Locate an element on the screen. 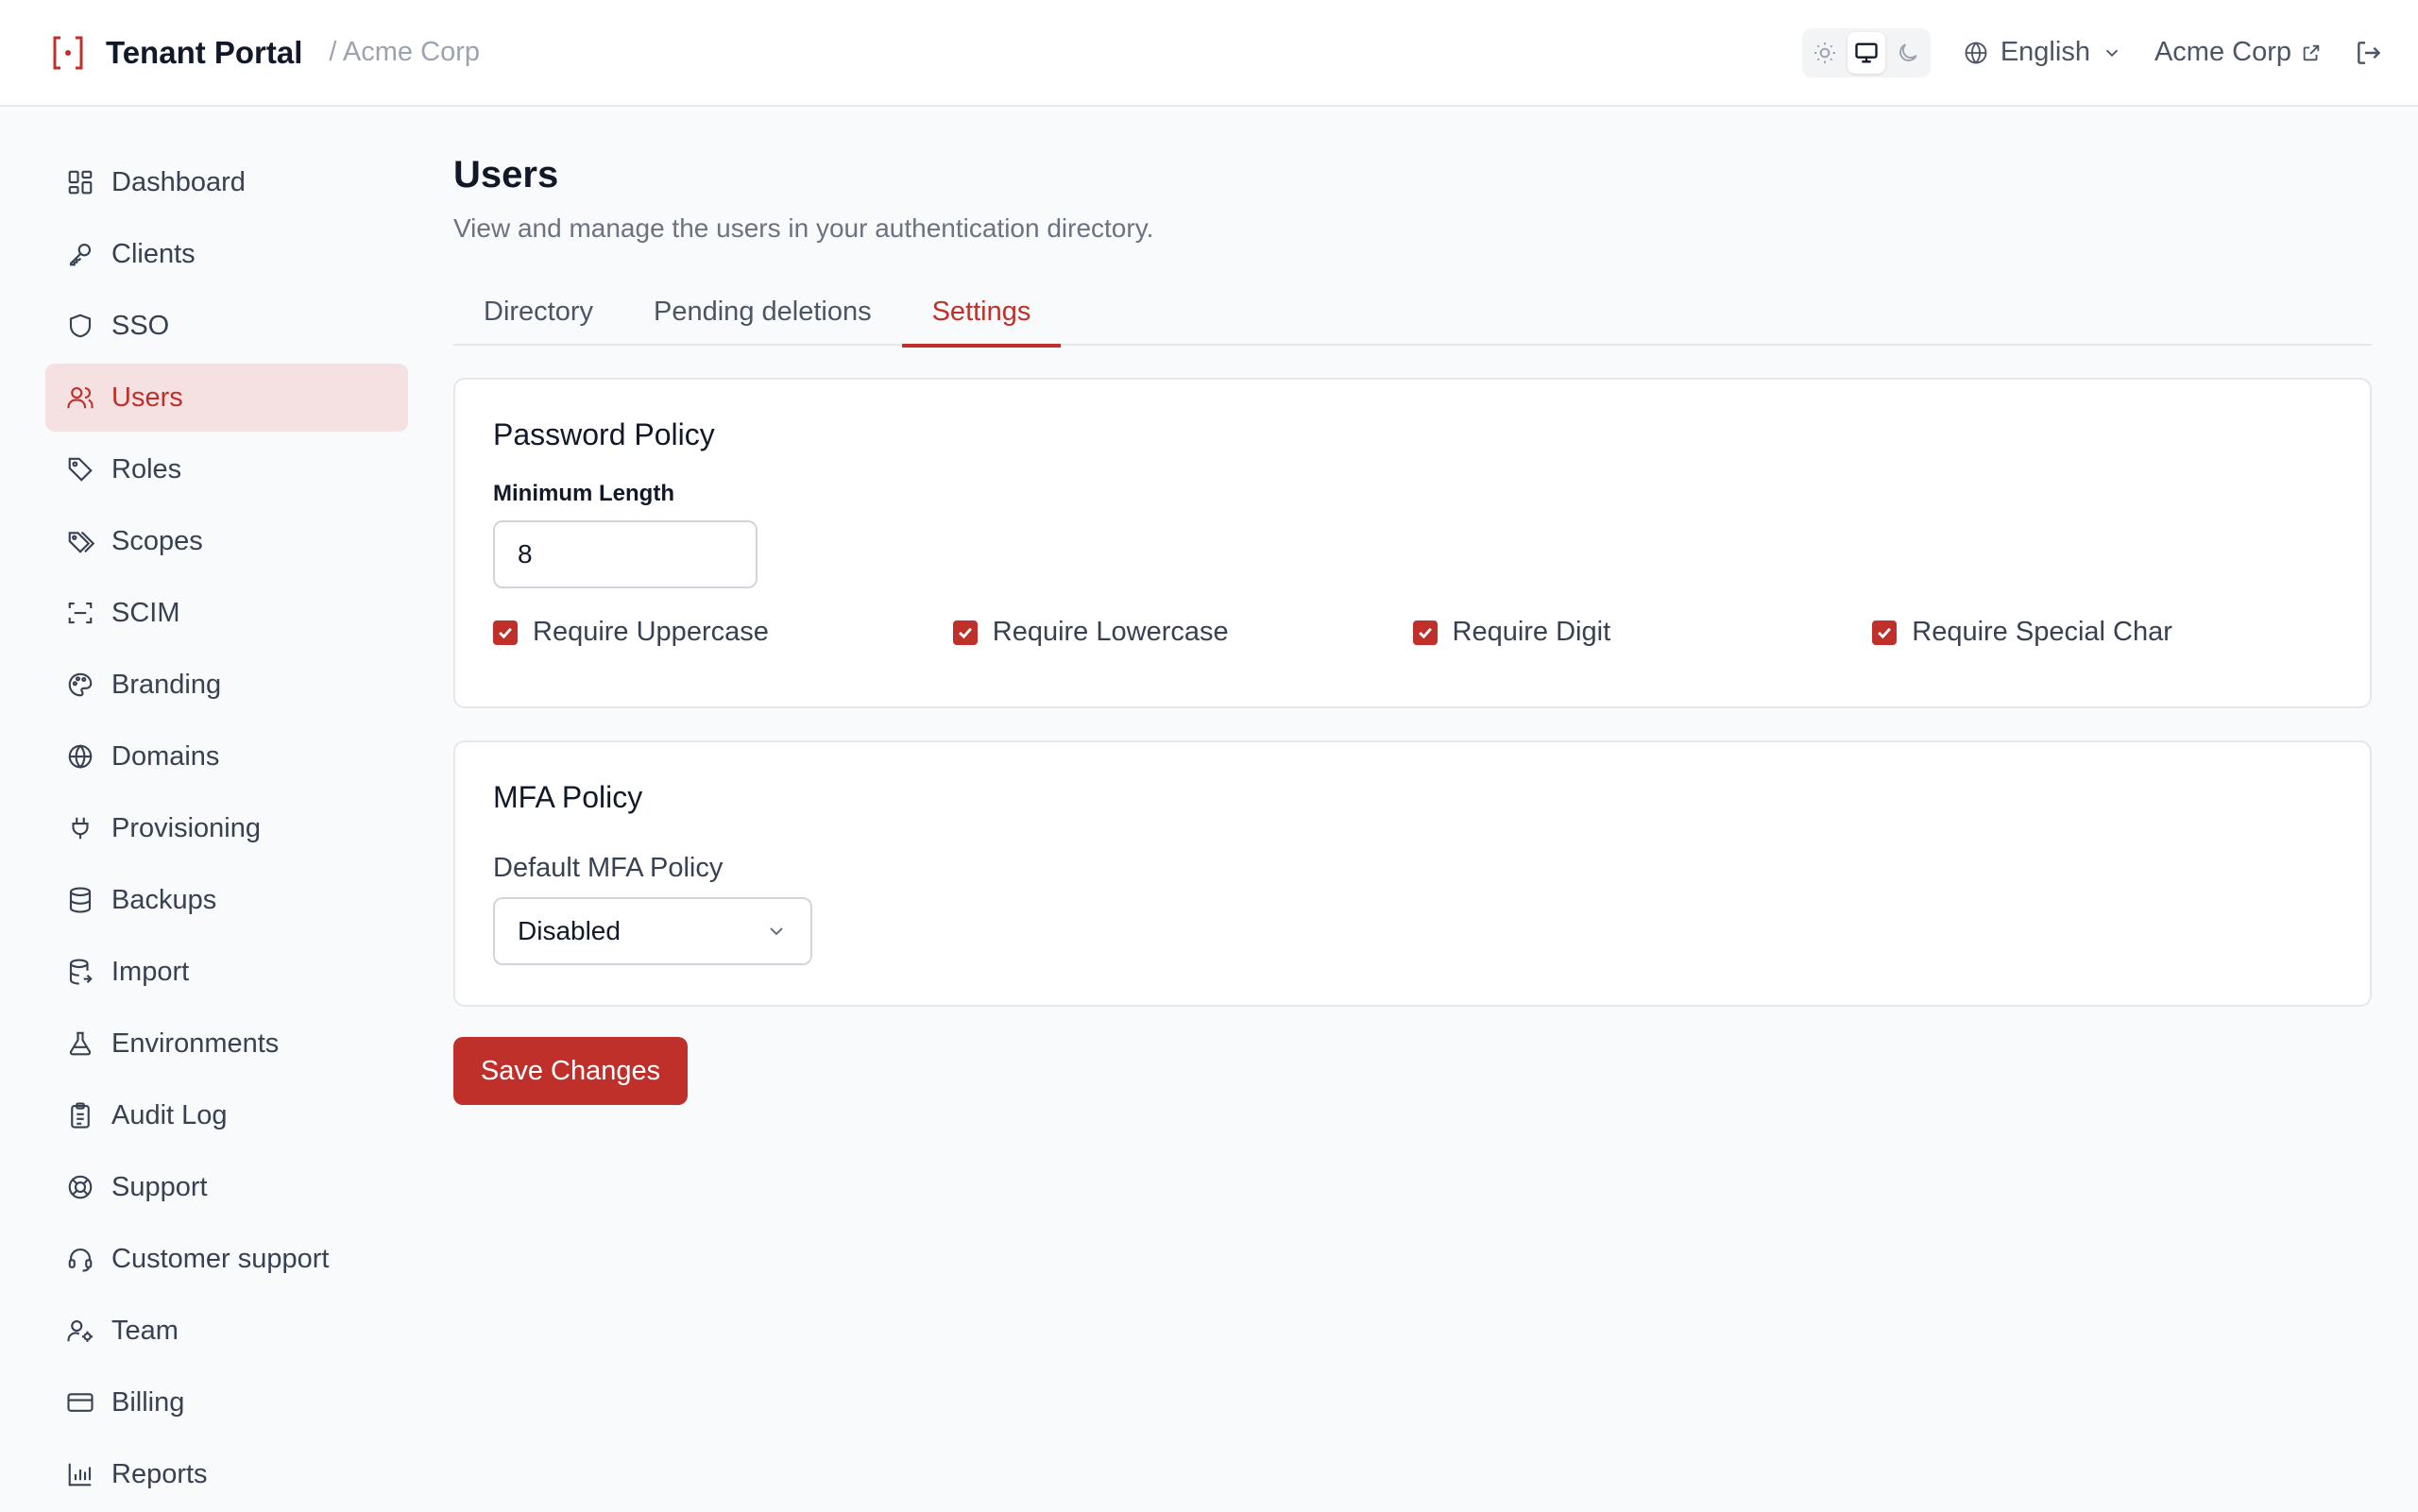 The width and height of the screenshot is (2418, 1512). sidebar-item-environments: Environments is located at coordinates (226, 1044).